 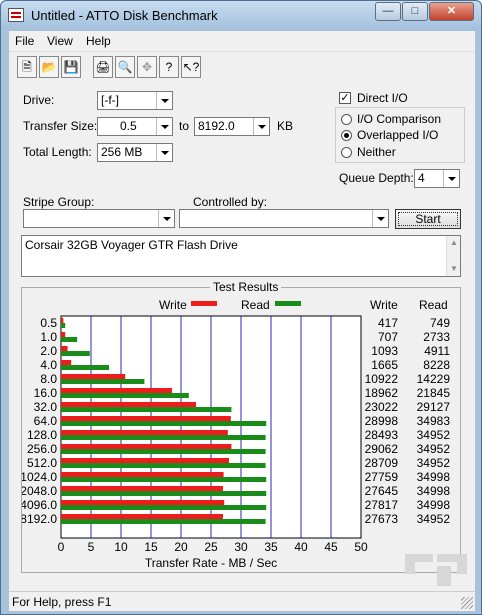 I want to click on direct-io-label: Direct I/O, so click(x=382, y=98).